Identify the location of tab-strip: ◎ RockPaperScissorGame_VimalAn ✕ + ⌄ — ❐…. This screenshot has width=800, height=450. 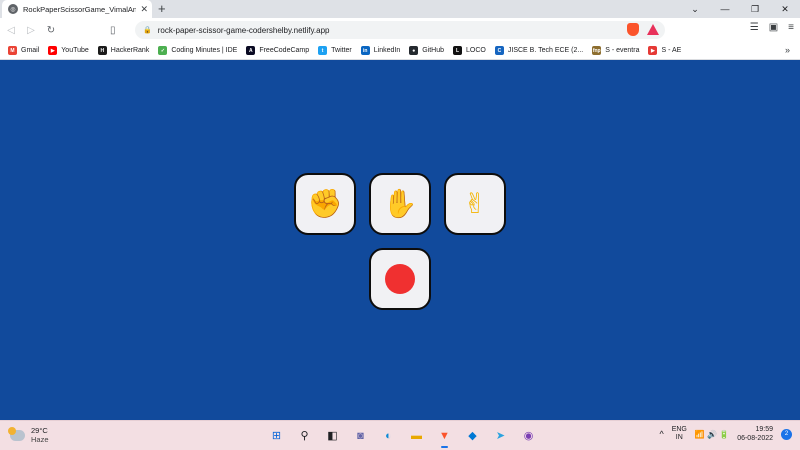
(400, 9).